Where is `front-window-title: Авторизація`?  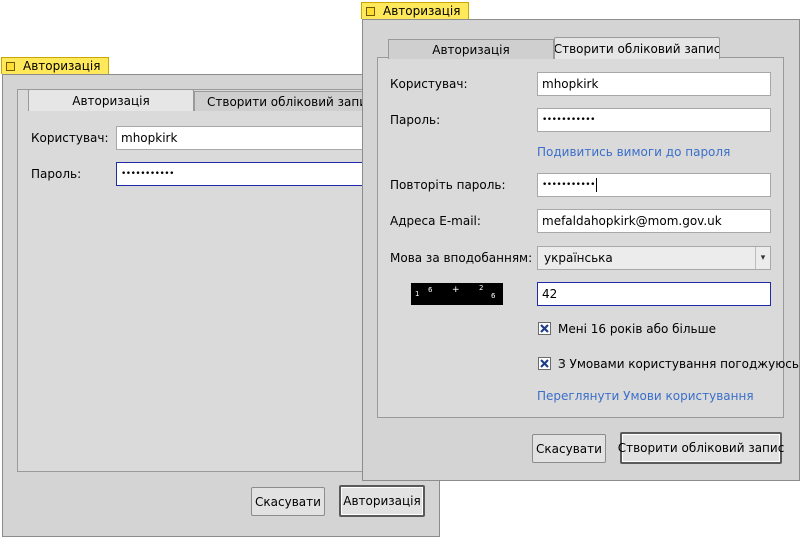
front-window-title: Авторизація is located at coordinates (422, 11).